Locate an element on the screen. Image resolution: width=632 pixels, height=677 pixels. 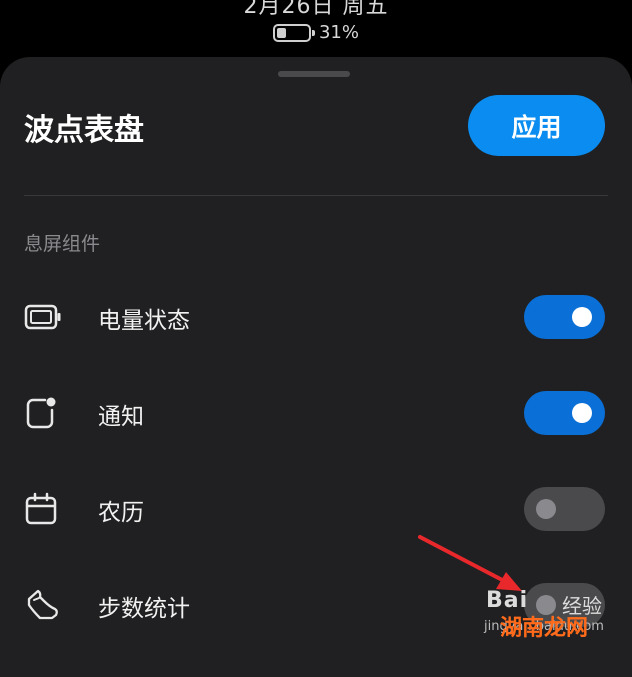
watermark: Bai 经验 jingyan.baidu.com 湖南龙网 is located at coordinates (556, 615).